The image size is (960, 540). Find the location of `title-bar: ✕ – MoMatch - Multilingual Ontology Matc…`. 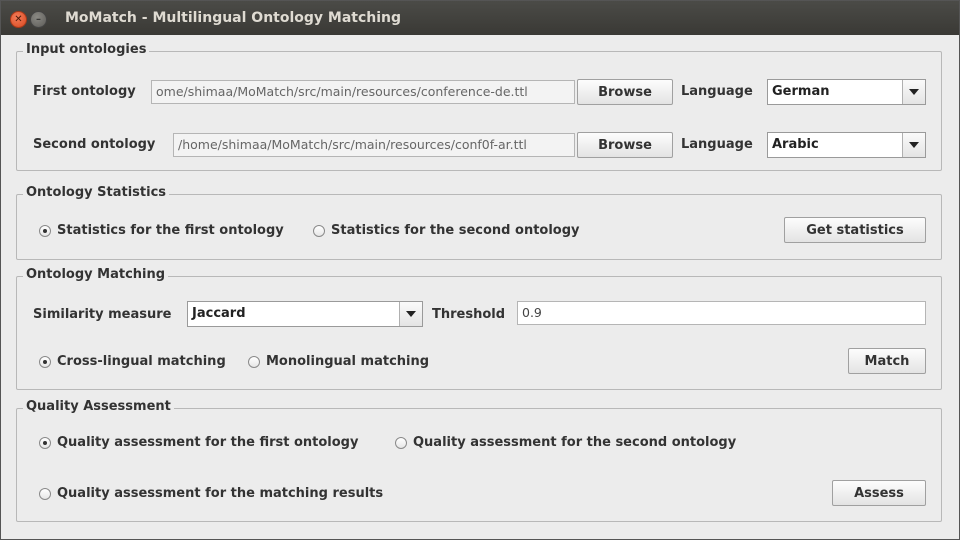

title-bar: ✕ – MoMatch - Multilingual Ontology Matc… is located at coordinates (480, 18).